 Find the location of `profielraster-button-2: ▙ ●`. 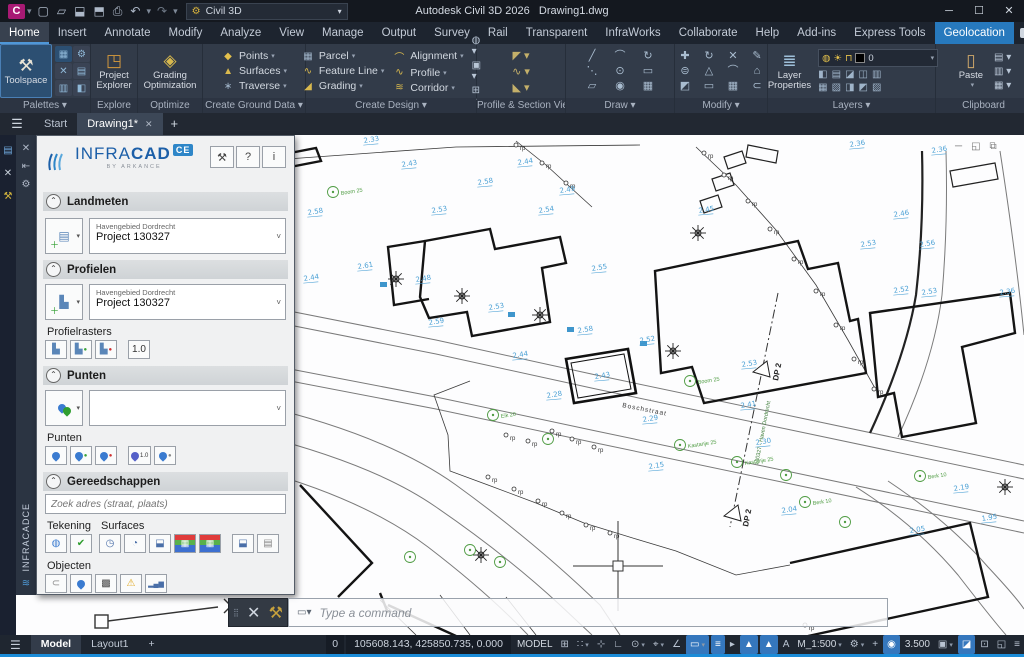

profielraster-button-2: ▙ ● is located at coordinates (106, 349).